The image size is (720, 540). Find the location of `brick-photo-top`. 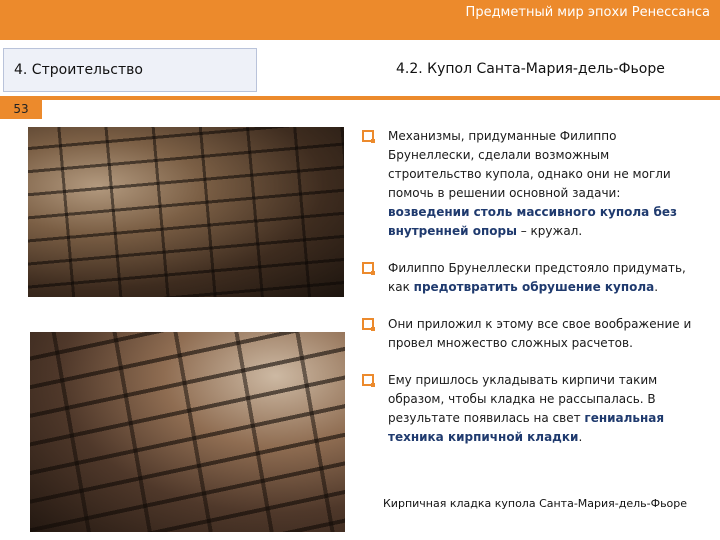

brick-photo-top is located at coordinates (186, 212).